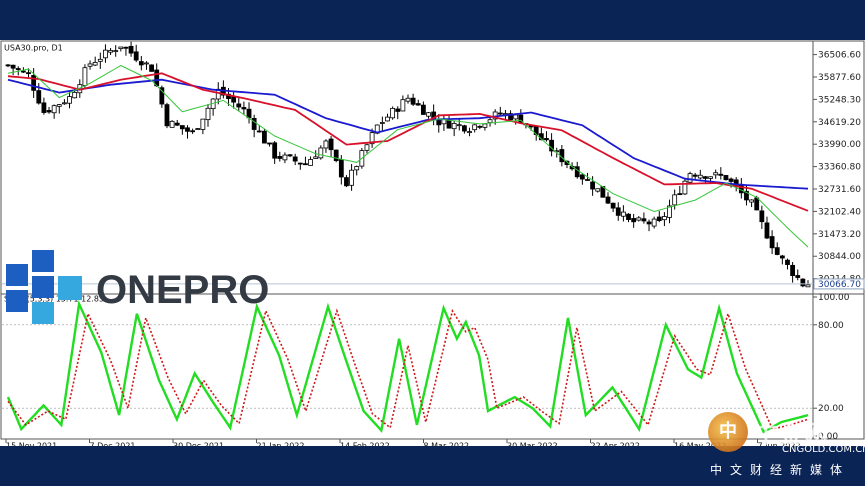 Image resolution: width=865 pixels, height=486 pixels. Describe the element at coordinates (839, 212) in the screenshot. I see `price-tick-label: 32102.40` at that location.